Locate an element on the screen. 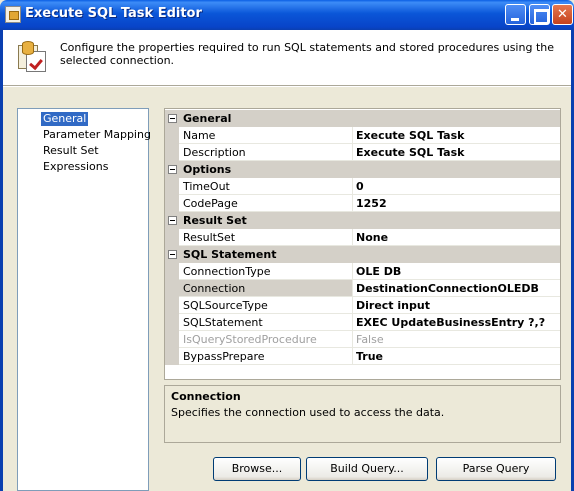 The height and width of the screenshot is (491, 574). property-value: EXEC UpdateBusinessEntry ?,? is located at coordinates (456, 322).